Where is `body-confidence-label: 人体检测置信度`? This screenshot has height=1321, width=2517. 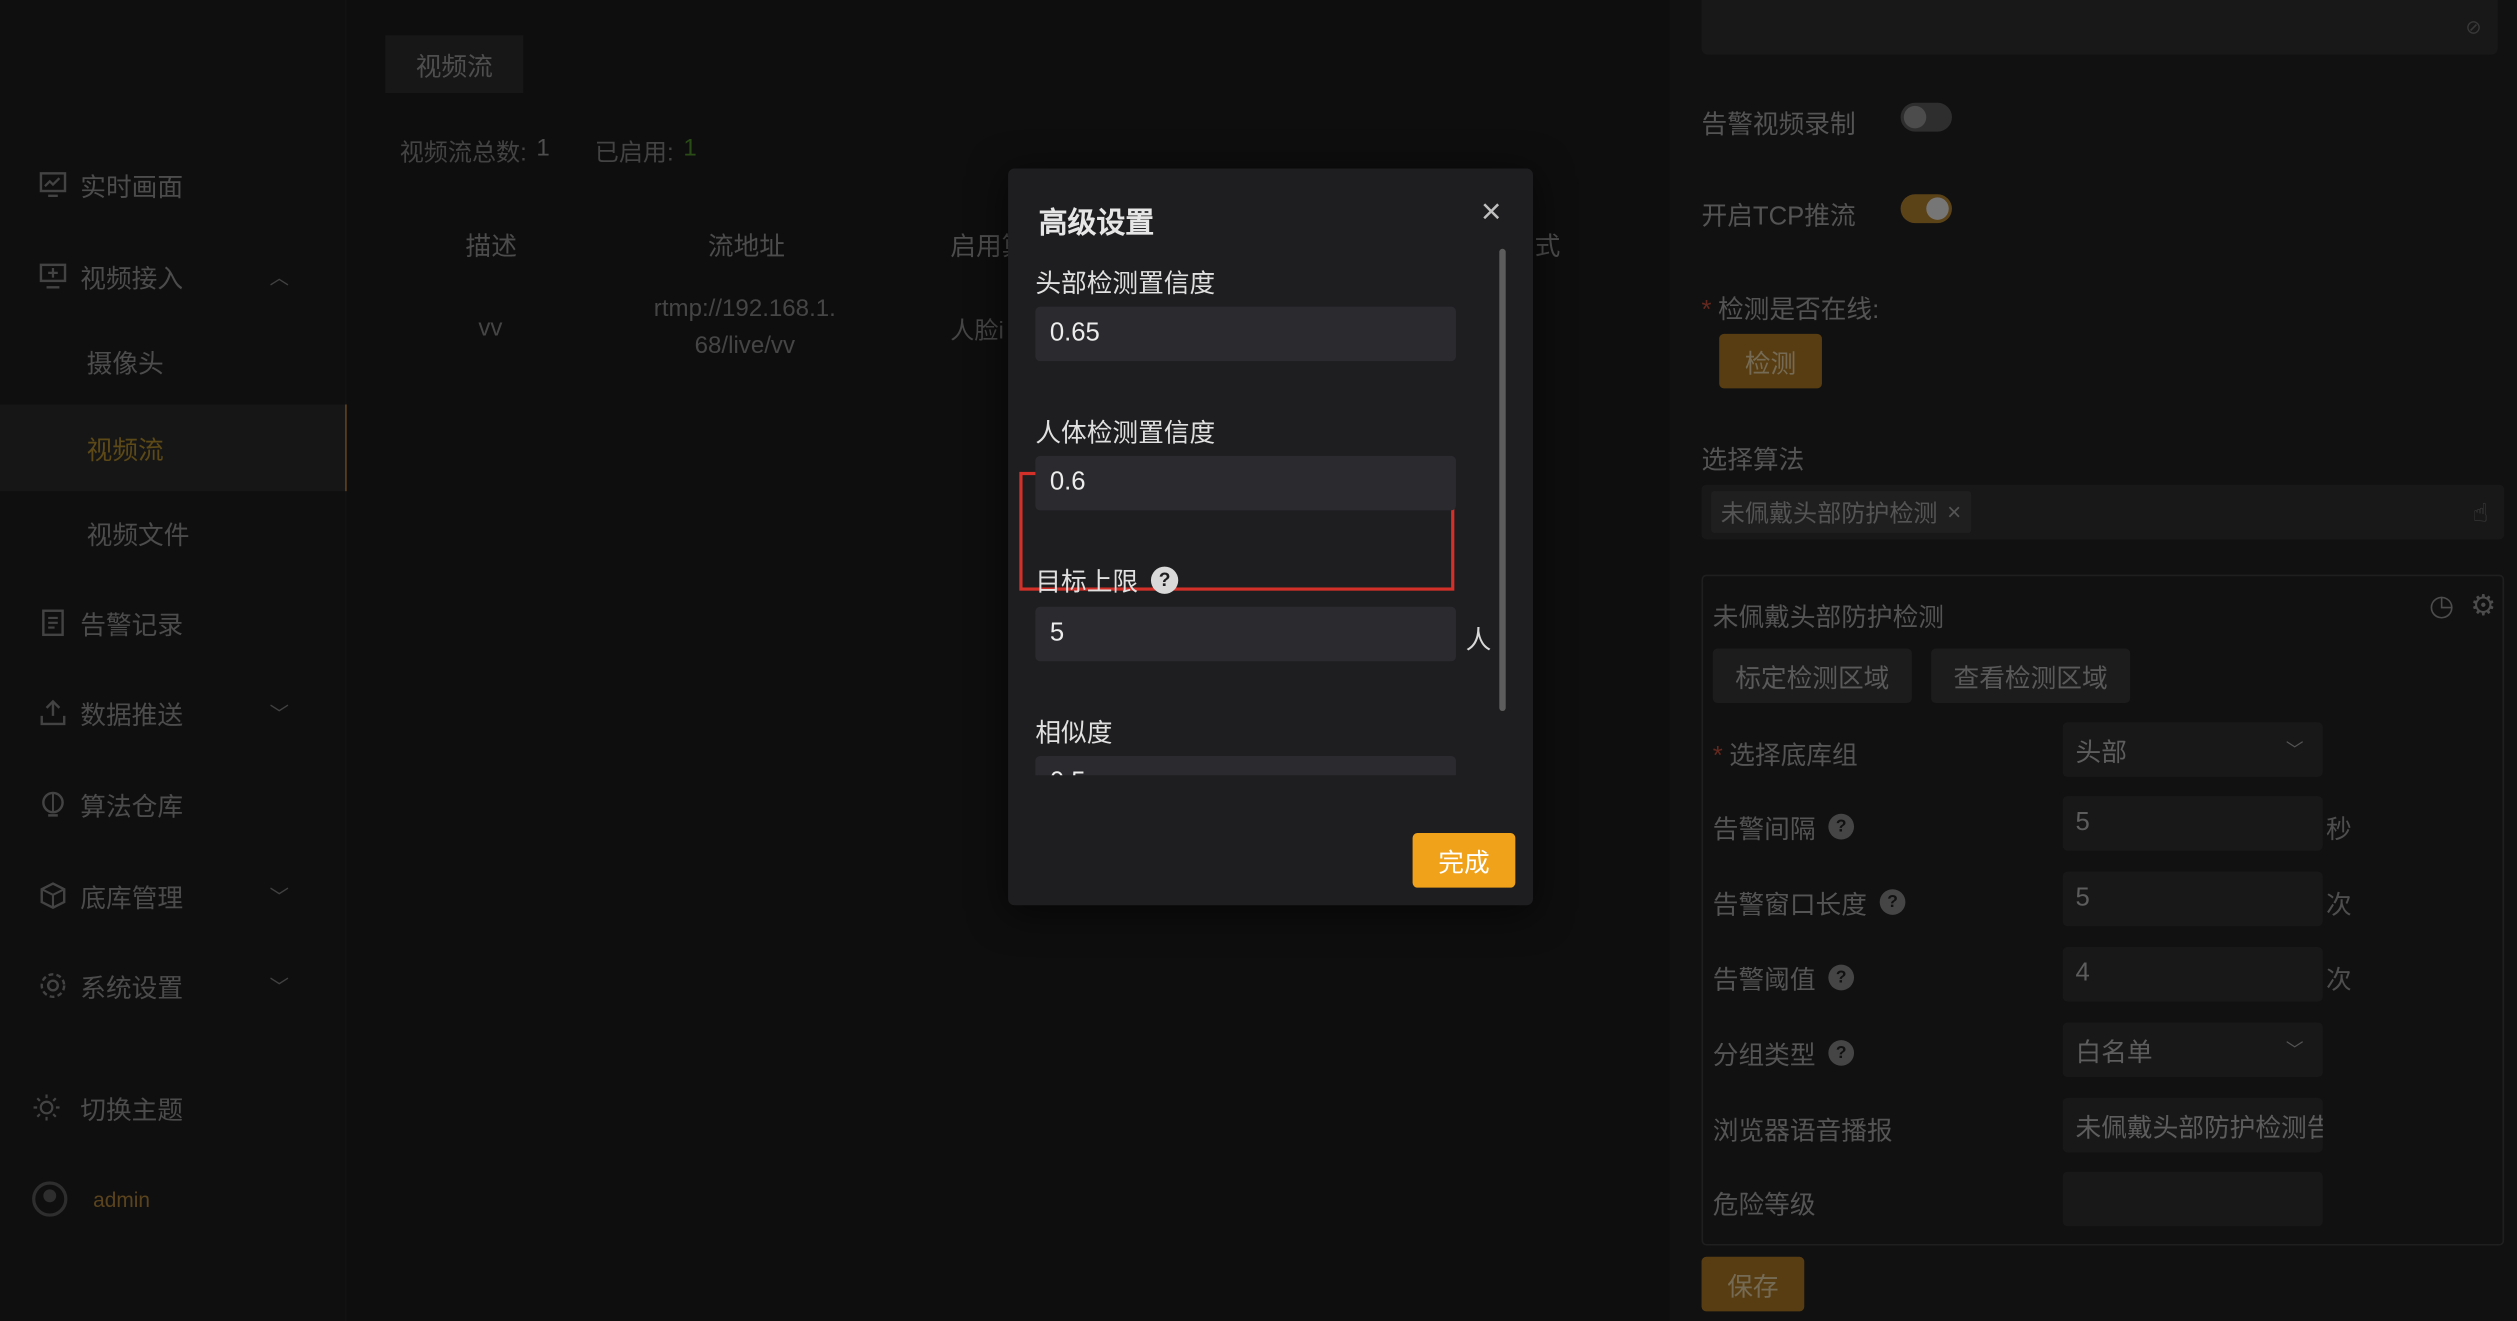 body-confidence-label: 人体检测置信度 is located at coordinates (1125, 434).